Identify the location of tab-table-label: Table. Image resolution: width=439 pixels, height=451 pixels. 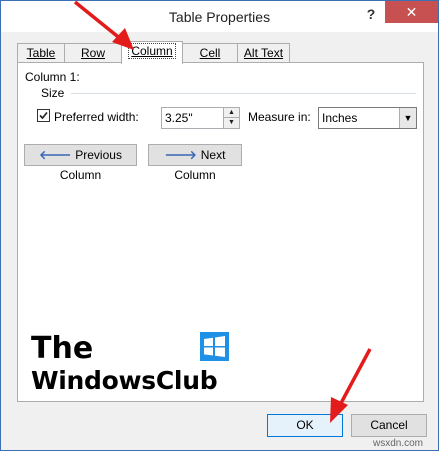
(41, 53).